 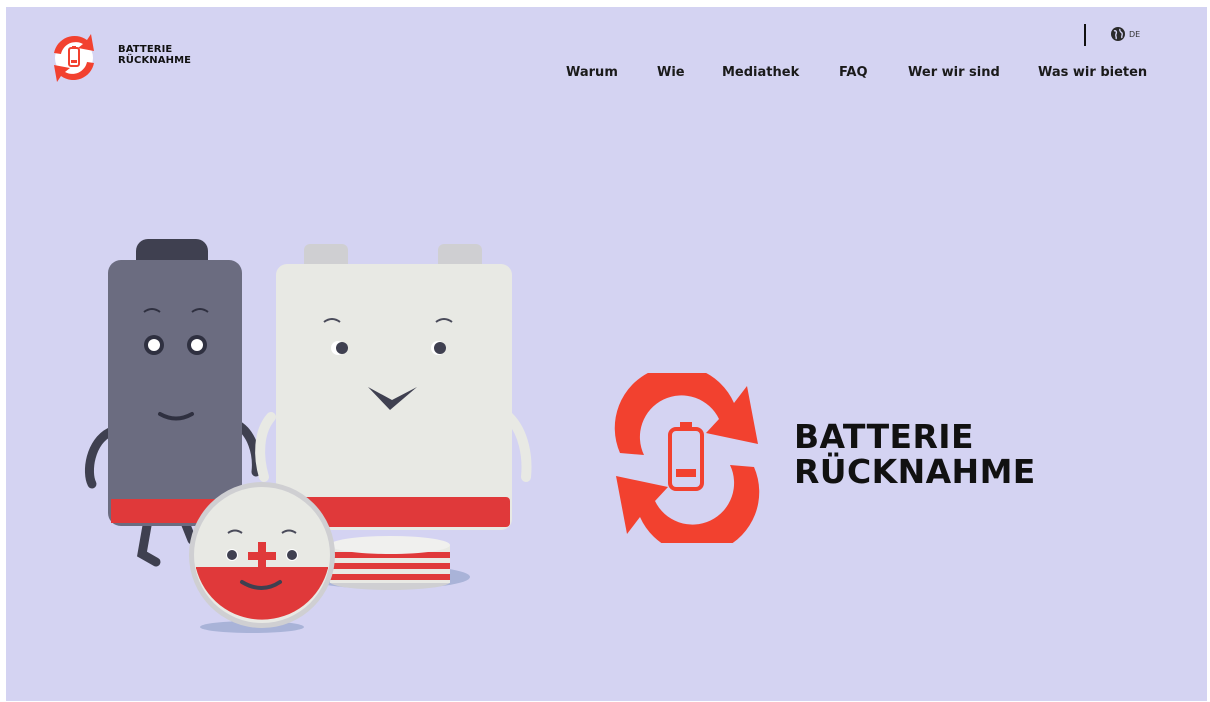 I want to click on nav-link-wer-wir-sind: Wer wir sind, so click(x=954, y=72).